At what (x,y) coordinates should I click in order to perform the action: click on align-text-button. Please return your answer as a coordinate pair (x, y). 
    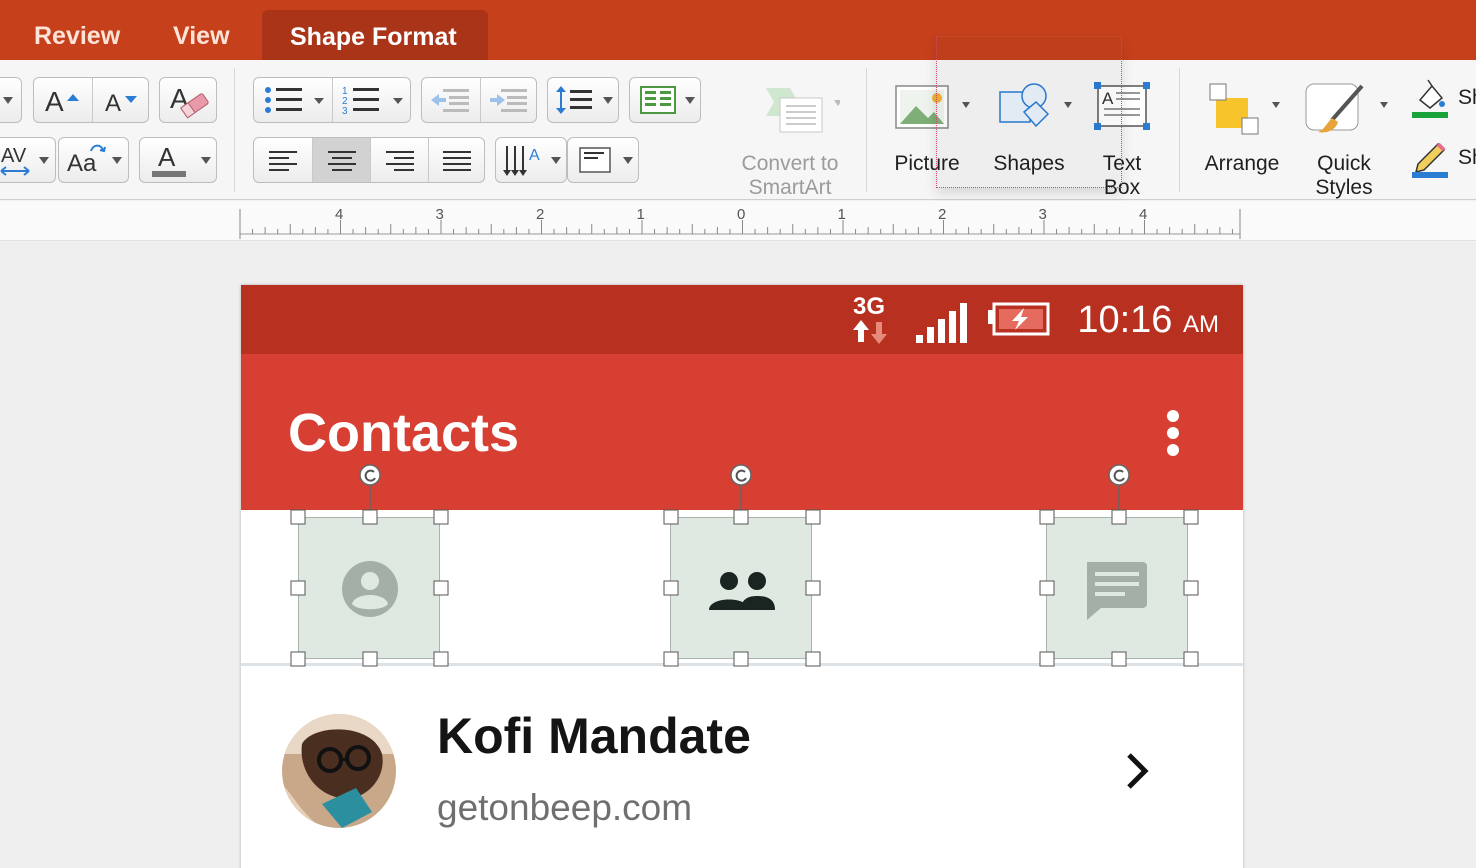
    Looking at the image, I should click on (603, 160).